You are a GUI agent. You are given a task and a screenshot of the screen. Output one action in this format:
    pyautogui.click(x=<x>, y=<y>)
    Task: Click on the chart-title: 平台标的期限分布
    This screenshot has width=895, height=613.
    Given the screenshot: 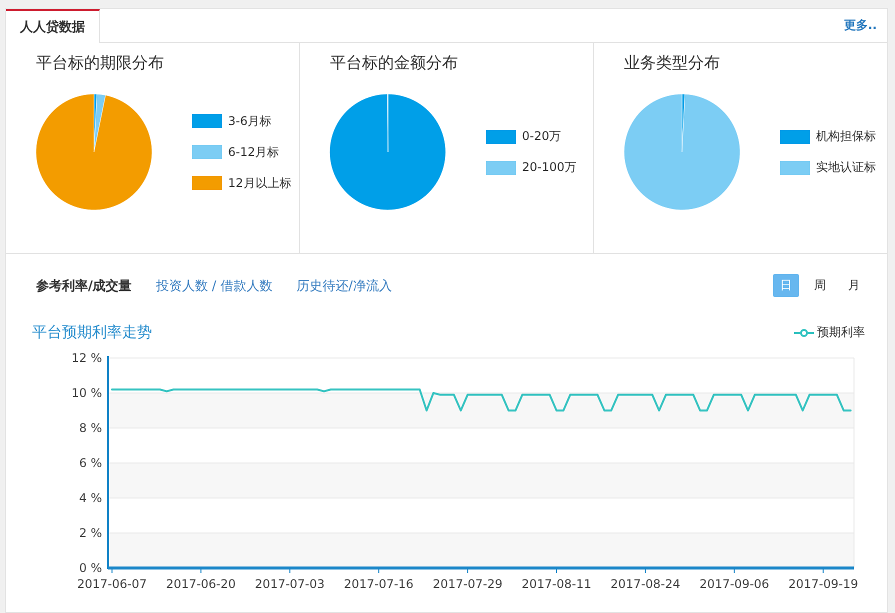 What is the action you would take?
    pyautogui.click(x=100, y=63)
    